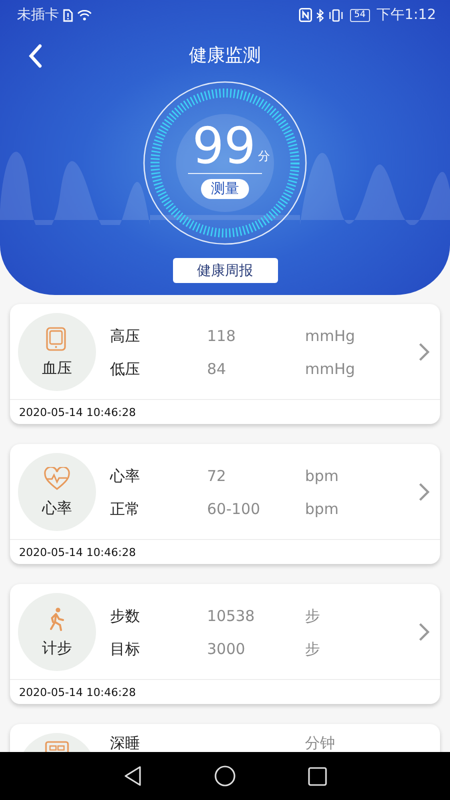 This screenshot has height=800, width=450. What do you see at coordinates (360, 15) in the screenshot?
I see `battery-level: 54` at bounding box center [360, 15].